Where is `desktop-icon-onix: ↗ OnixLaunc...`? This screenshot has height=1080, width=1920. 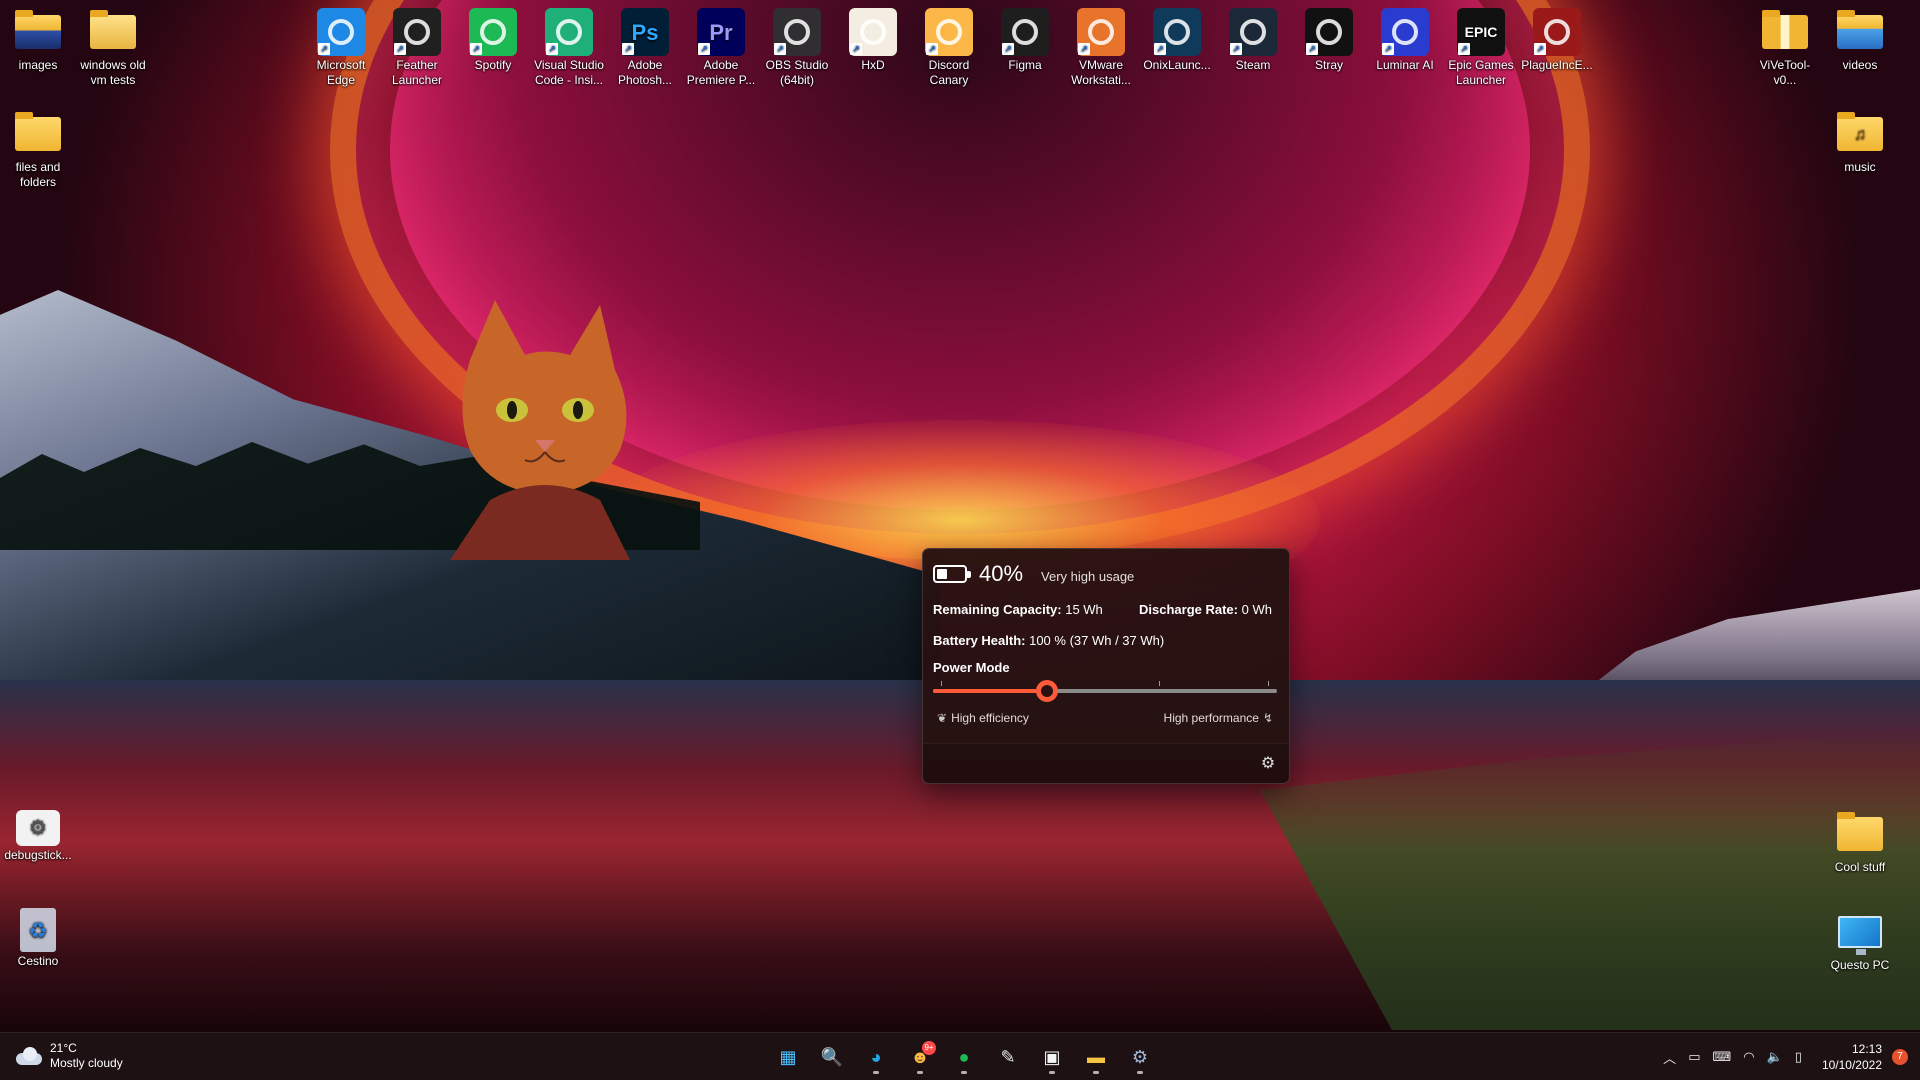
desktop-icon-onix: ↗ OnixLaunc... is located at coordinates (1177, 40).